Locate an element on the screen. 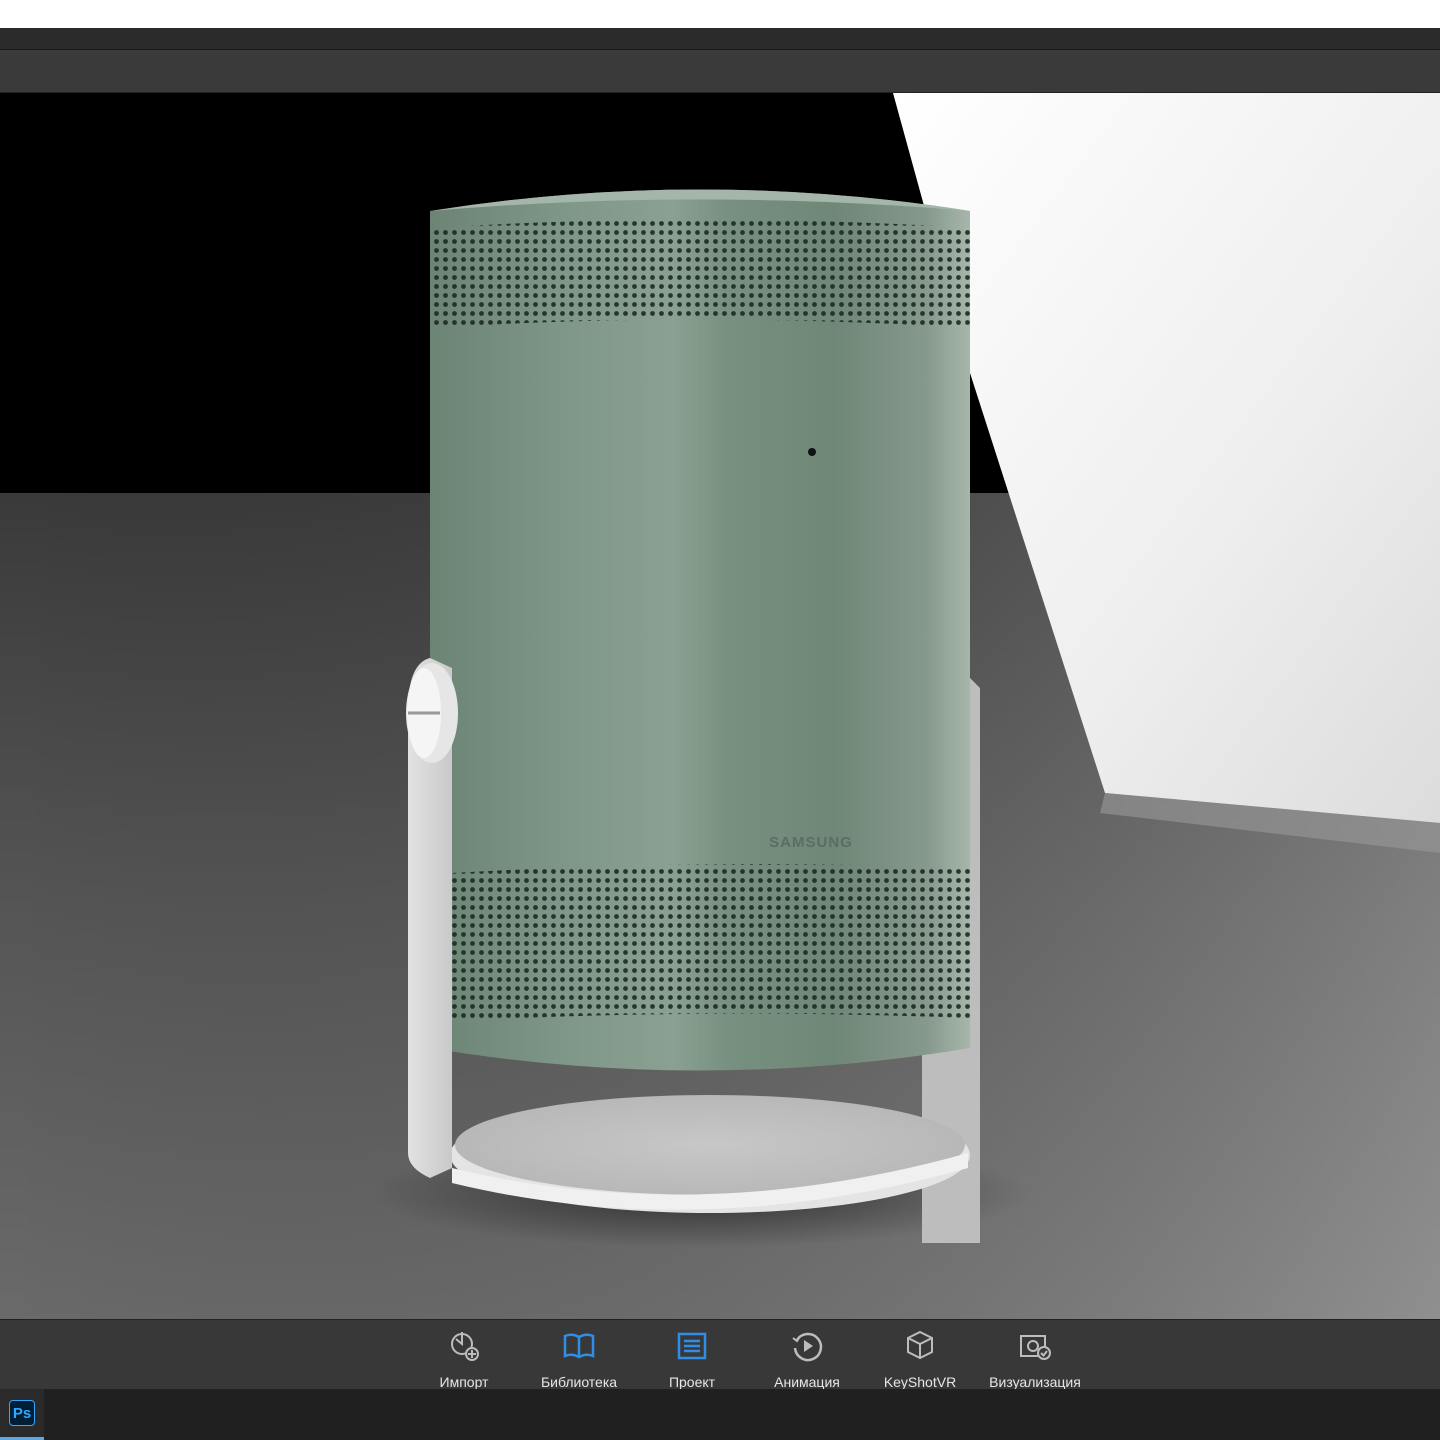 Image resolution: width=1440 pixels, height=1440 pixels. photoshop-icon: Ps is located at coordinates (22, 1413).